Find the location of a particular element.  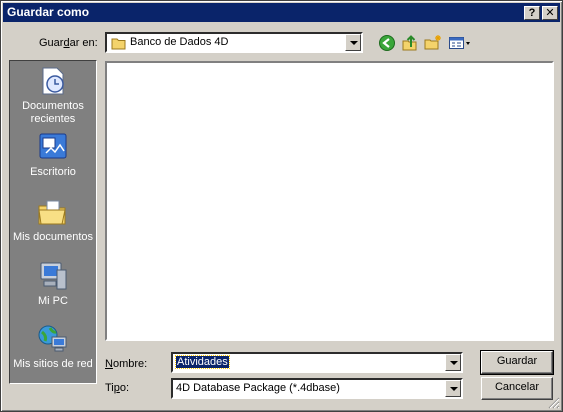

up-one-level-button is located at coordinates (411, 43).